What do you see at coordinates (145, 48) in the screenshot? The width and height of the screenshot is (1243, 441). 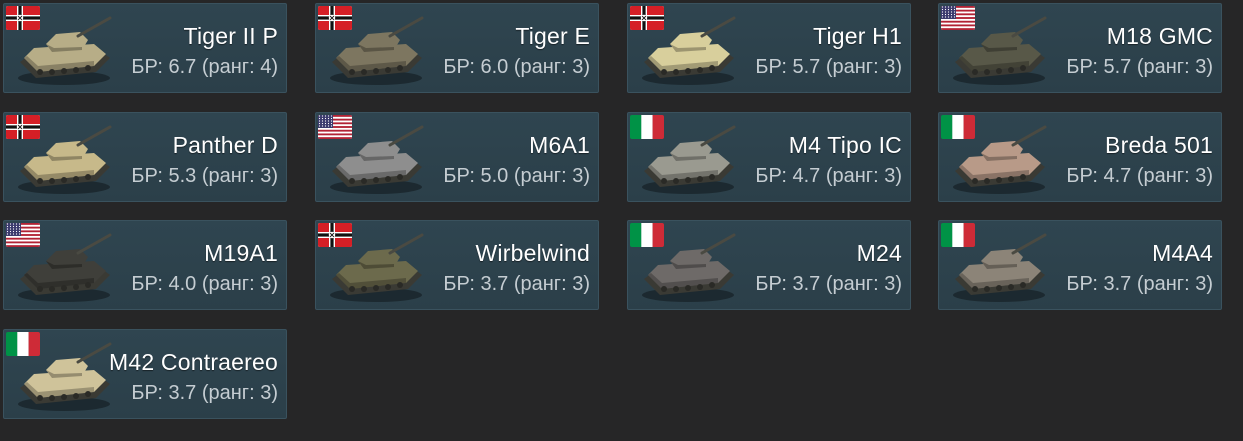 I see `vehicle-card-tiger-ii-p: Tiger II P БР: 6.7 (ранг: 4)` at bounding box center [145, 48].